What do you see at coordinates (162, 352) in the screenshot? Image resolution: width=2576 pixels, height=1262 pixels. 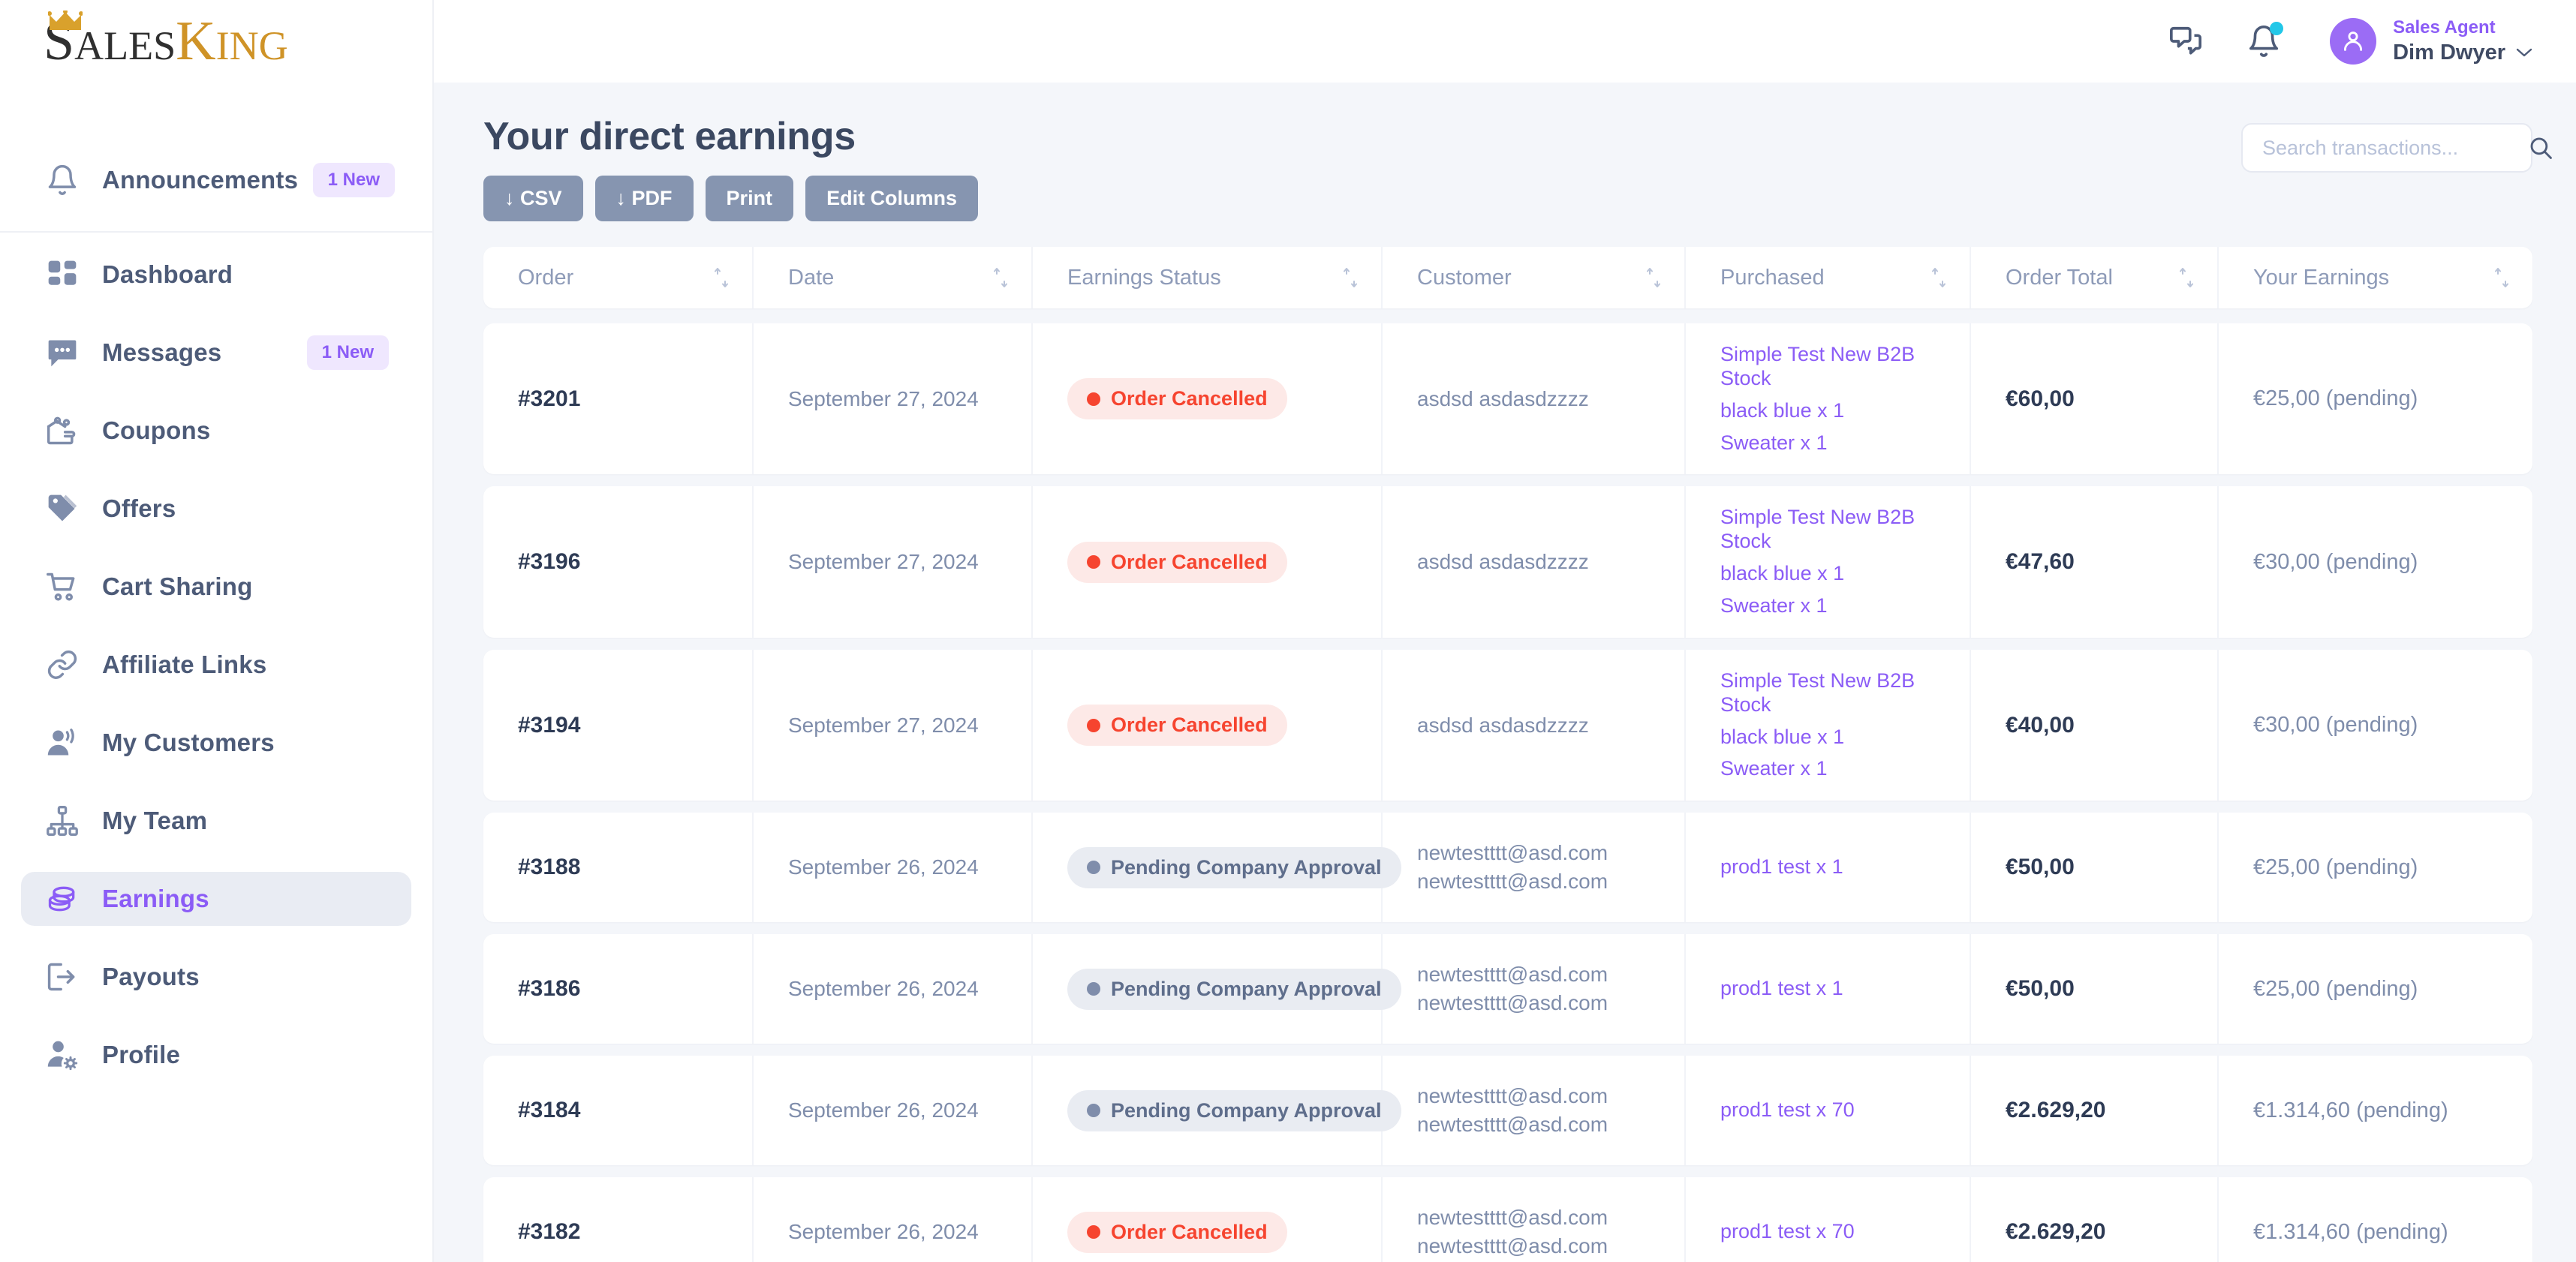 I see `sidebar-item-label: Messages` at bounding box center [162, 352].